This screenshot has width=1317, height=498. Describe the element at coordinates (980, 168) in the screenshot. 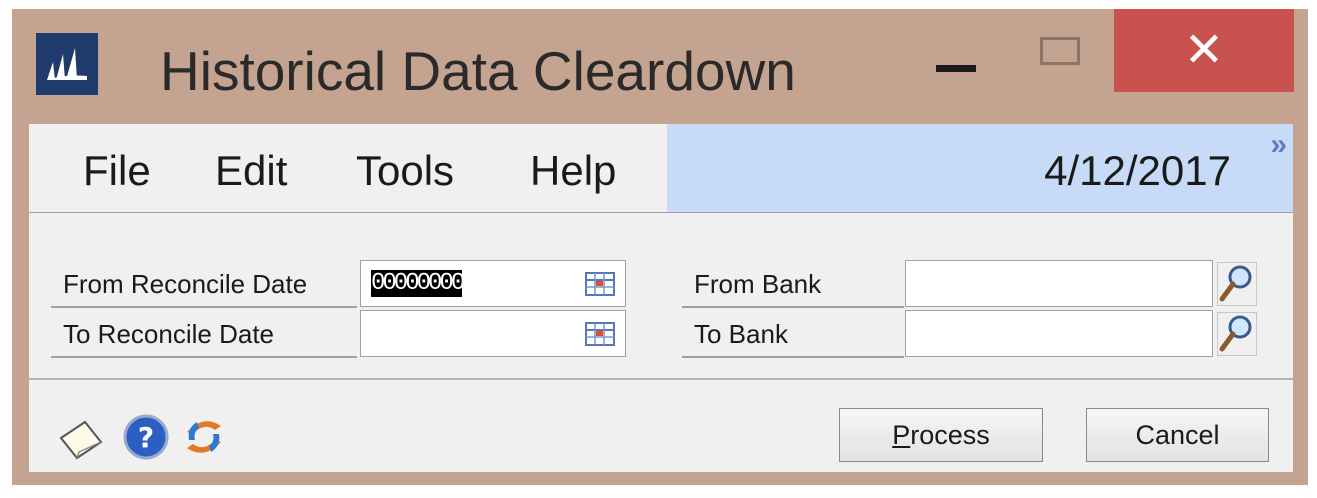

I see `user-date-bar: 4/12/2017 »` at that location.